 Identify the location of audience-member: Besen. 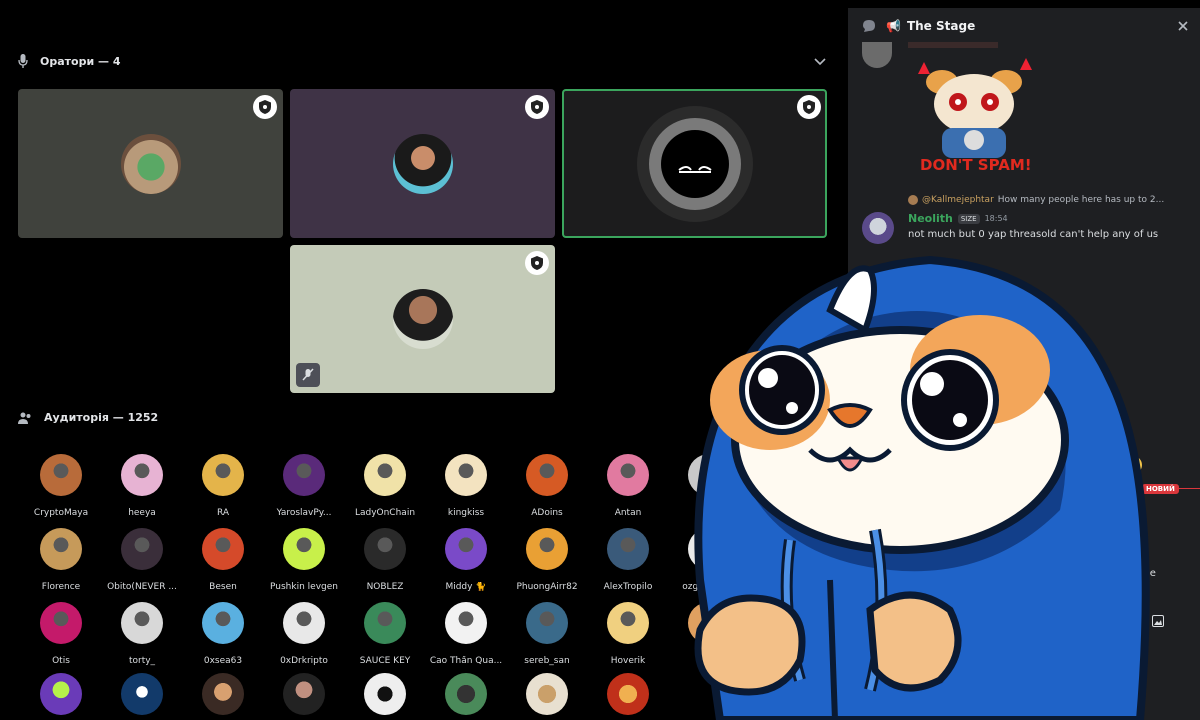
(223, 560).